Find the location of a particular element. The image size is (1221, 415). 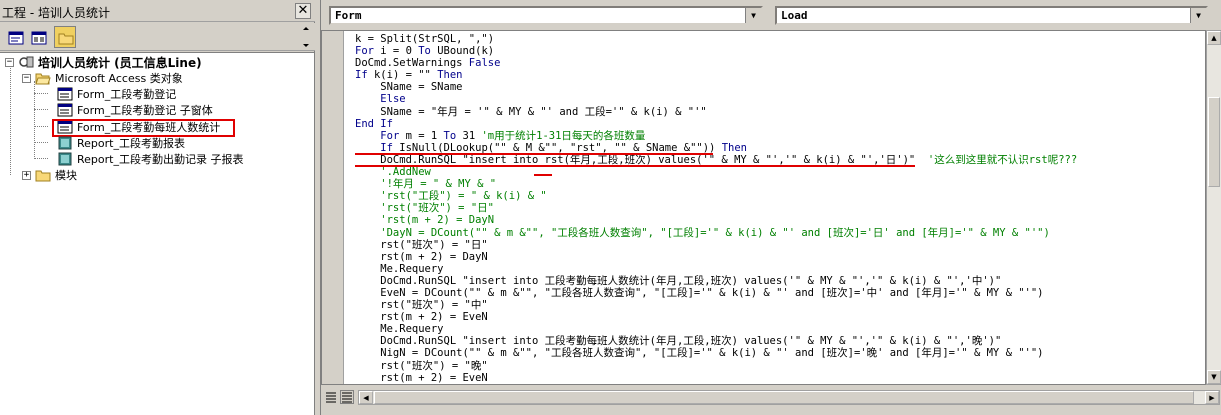

code-segment: Me.Requery is located at coordinates (399, 268).